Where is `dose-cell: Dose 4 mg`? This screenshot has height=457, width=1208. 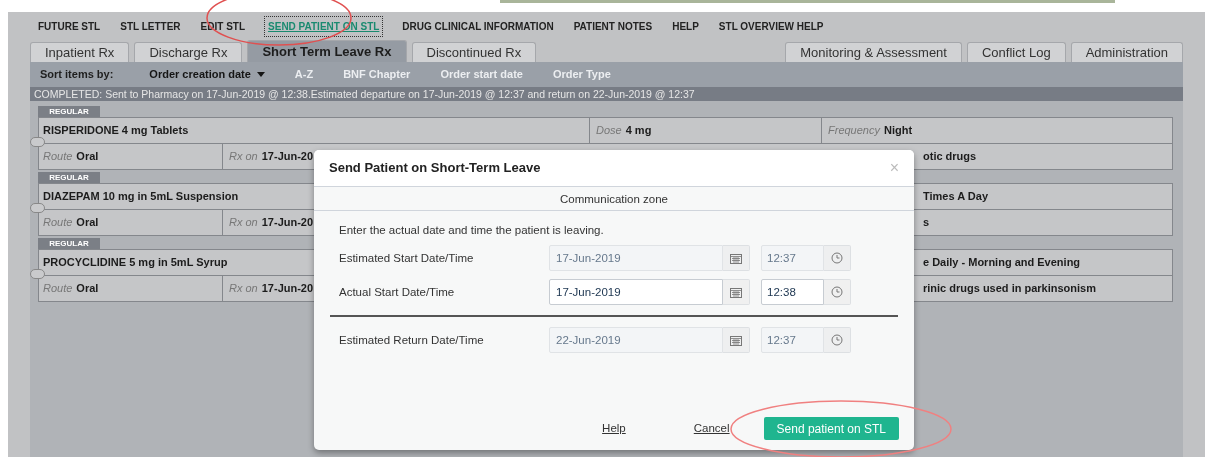
dose-cell: Dose 4 mg is located at coordinates (705, 130).